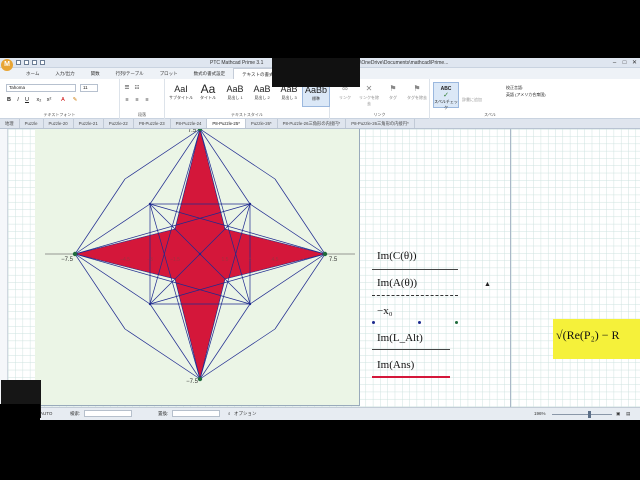 The image size is (640, 480). Describe the element at coordinates (237, 63) in the screenshot. I see `window-title: PTC Mathcad Prime 3.1` at that location.